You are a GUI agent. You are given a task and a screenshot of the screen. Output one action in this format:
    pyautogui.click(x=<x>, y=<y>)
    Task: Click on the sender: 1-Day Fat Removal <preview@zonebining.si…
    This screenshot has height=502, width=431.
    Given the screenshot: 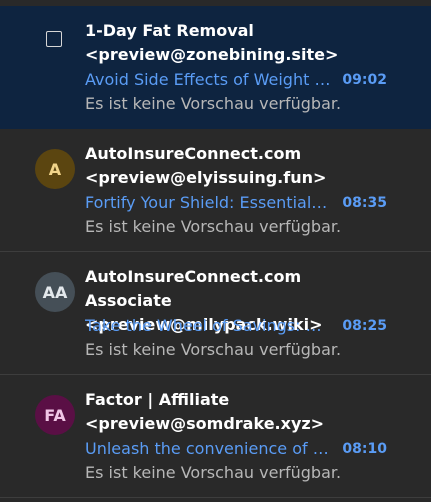 What is the action you would take?
    pyautogui.click(x=235, y=43)
    